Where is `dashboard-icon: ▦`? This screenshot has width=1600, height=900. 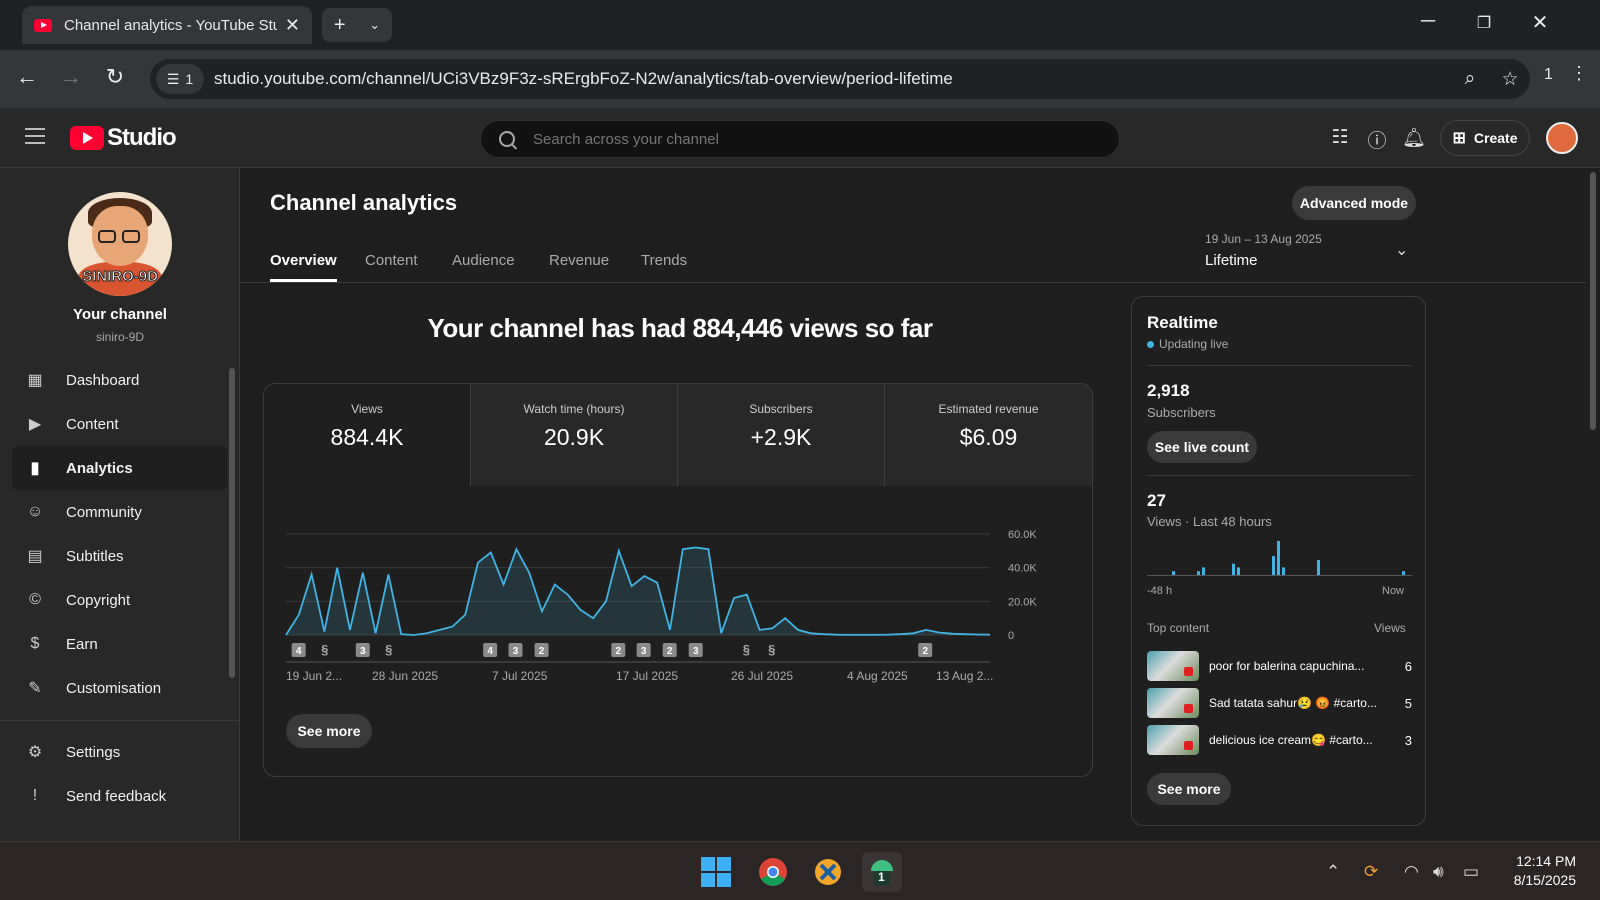
dashboard-icon: ▦ is located at coordinates (35, 380).